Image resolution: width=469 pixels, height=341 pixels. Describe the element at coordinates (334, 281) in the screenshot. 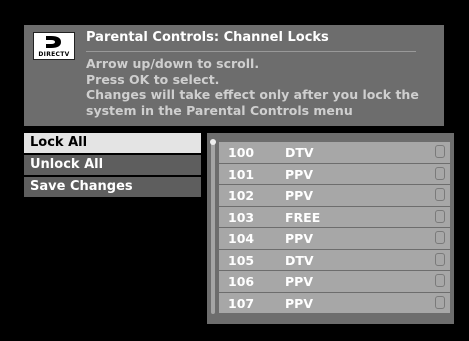

I see `channel-row: 106 PPV` at that location.